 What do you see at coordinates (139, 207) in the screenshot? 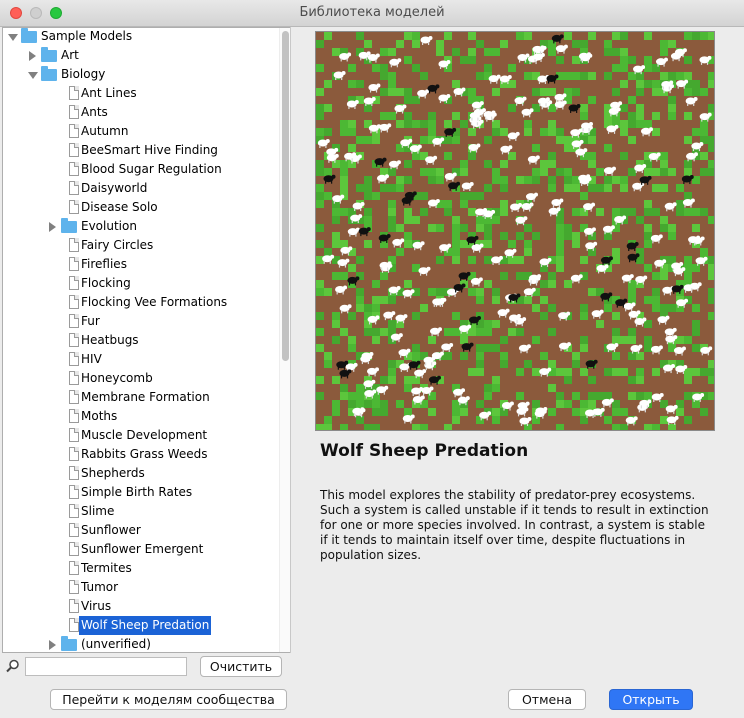
I see `tree-item-disease-solo: Disease Solo` at bounding box center [139, 207].